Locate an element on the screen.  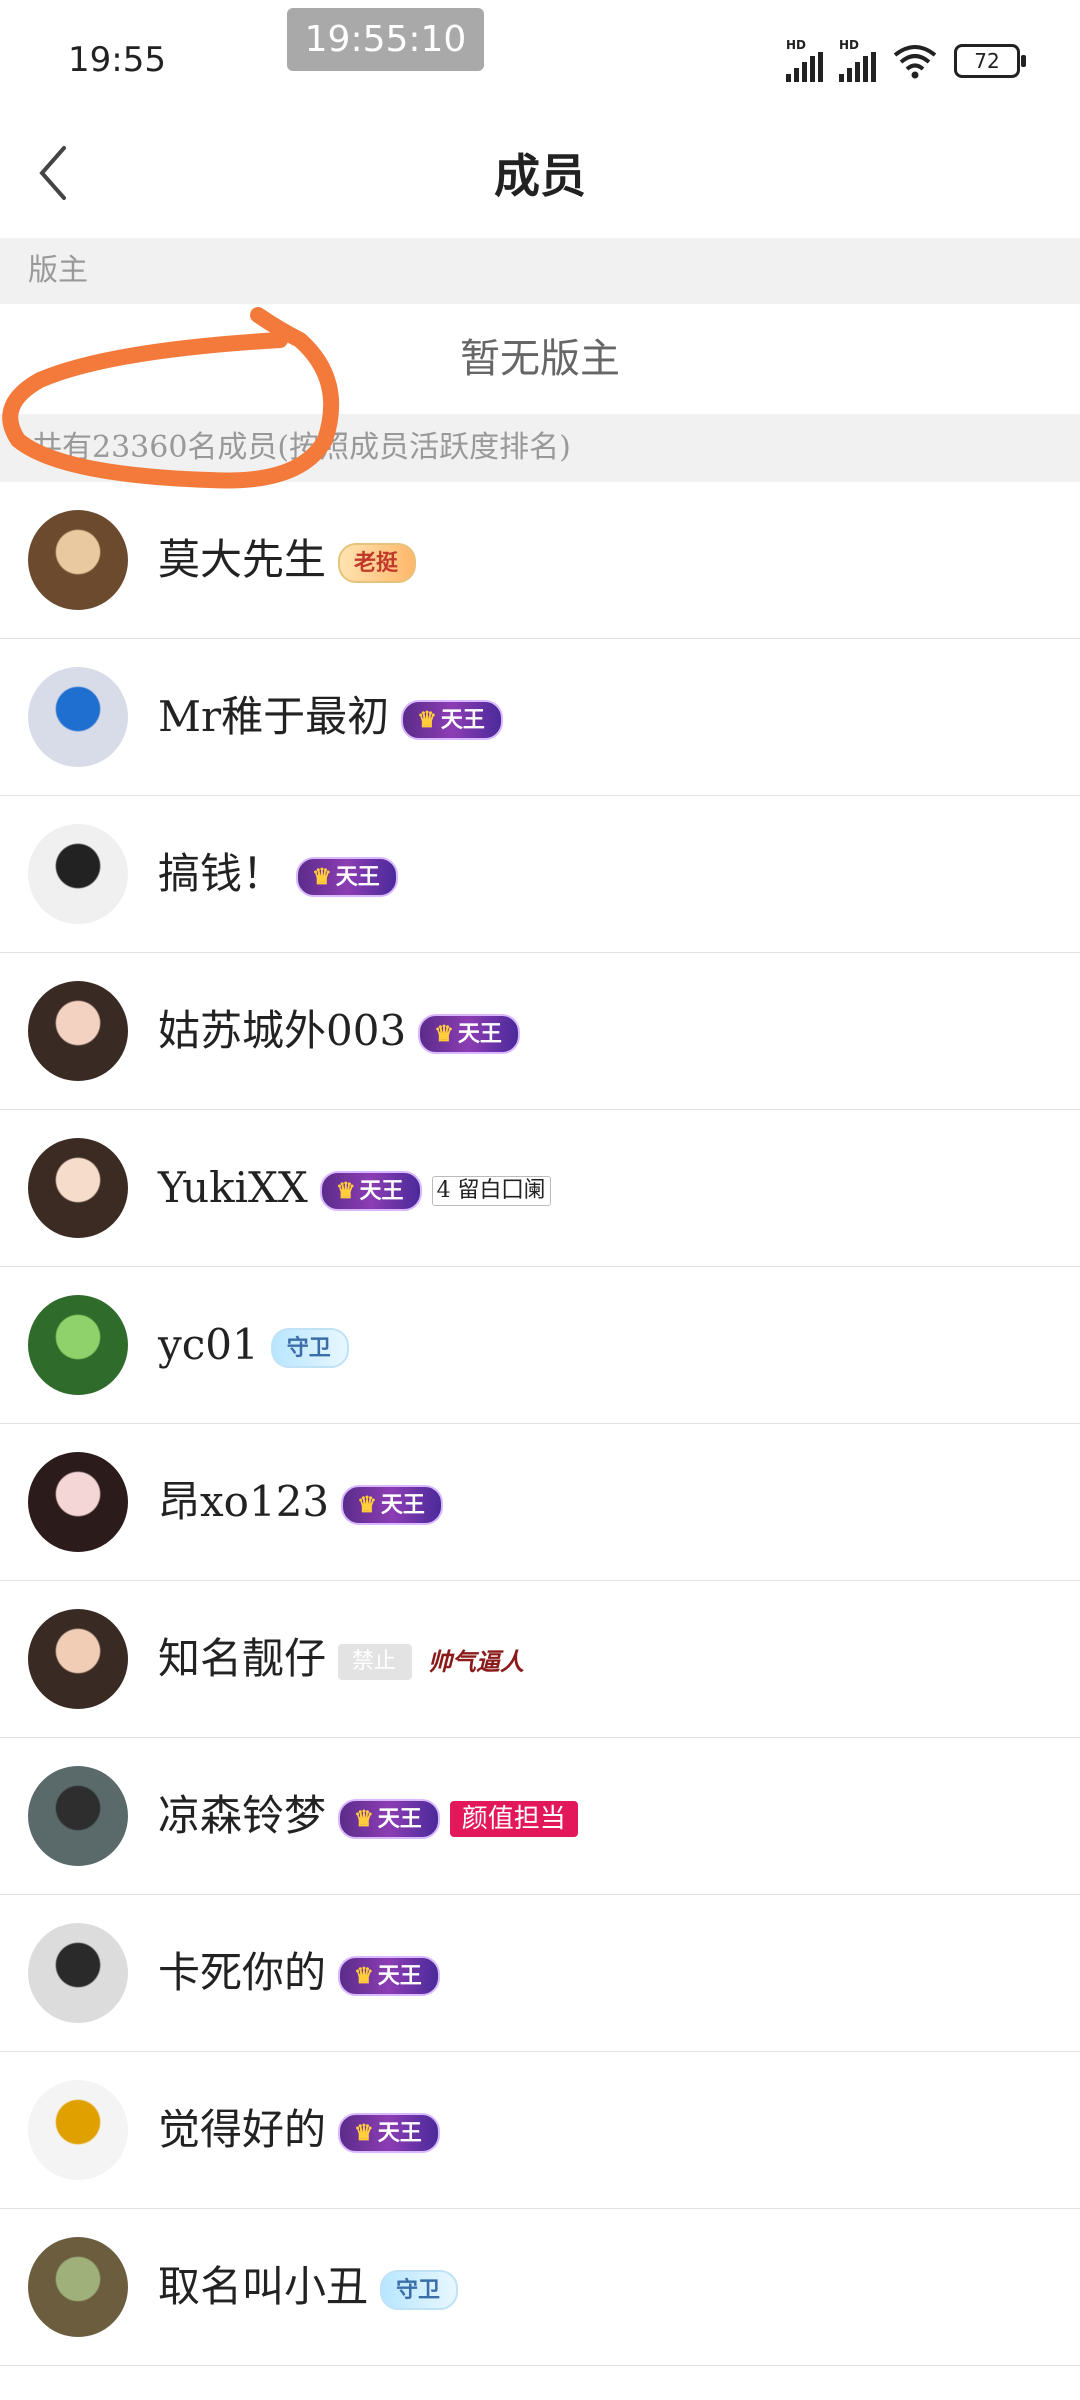
member-row: Mr稚于最初 ♛ 天王 is located at coordinates (540, 717).